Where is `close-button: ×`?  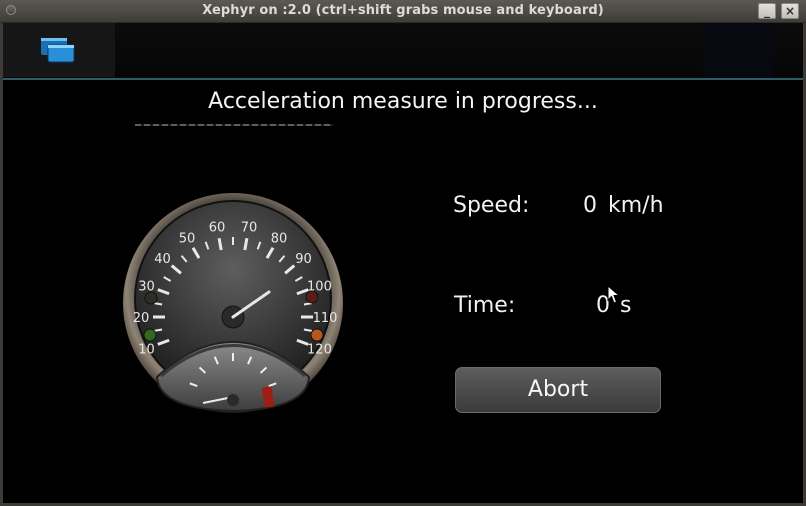
close-button: × is located at coordinates (790, 11).